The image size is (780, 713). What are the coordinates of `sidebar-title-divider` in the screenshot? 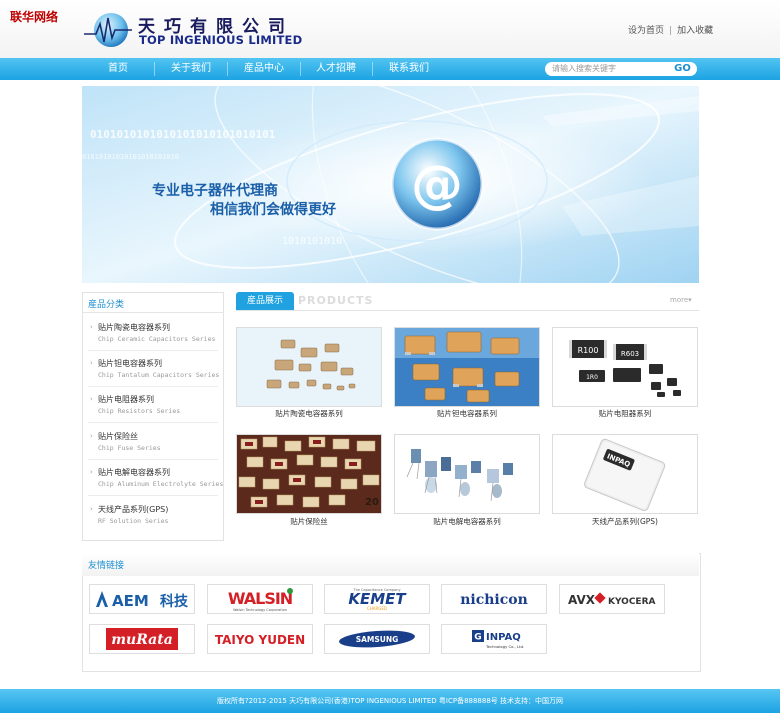 It's located at (153, 312).